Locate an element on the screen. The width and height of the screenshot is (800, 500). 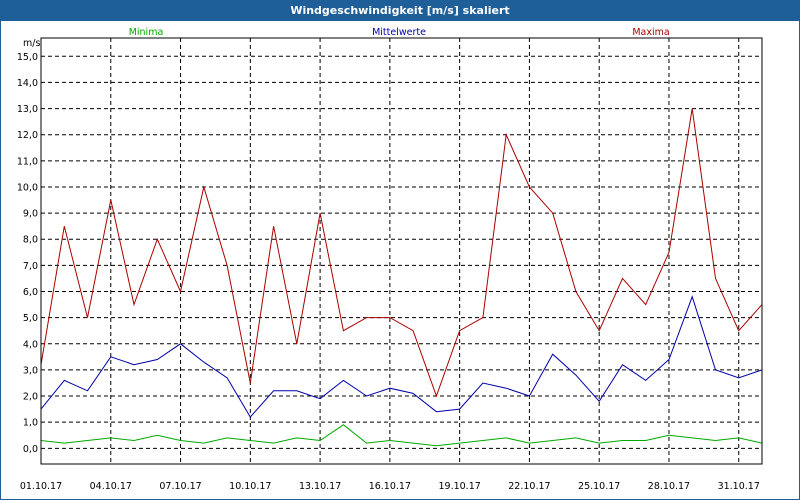
x-tick-label: 19.10.17 is located at coordinates (459, 486).